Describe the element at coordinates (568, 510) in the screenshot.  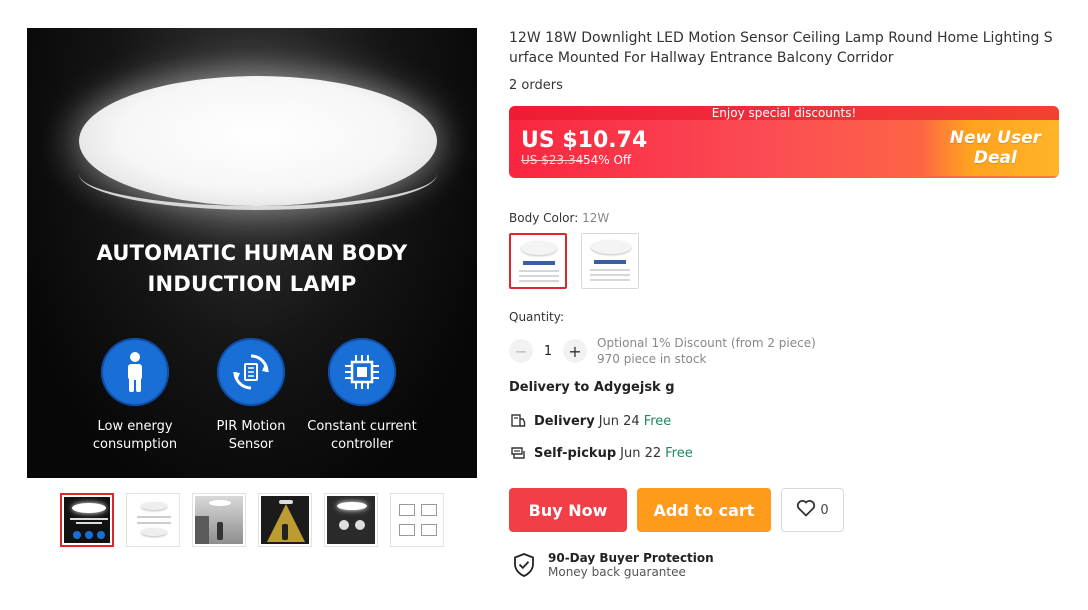
I see `buy-now-button: Buy Now` at that location.